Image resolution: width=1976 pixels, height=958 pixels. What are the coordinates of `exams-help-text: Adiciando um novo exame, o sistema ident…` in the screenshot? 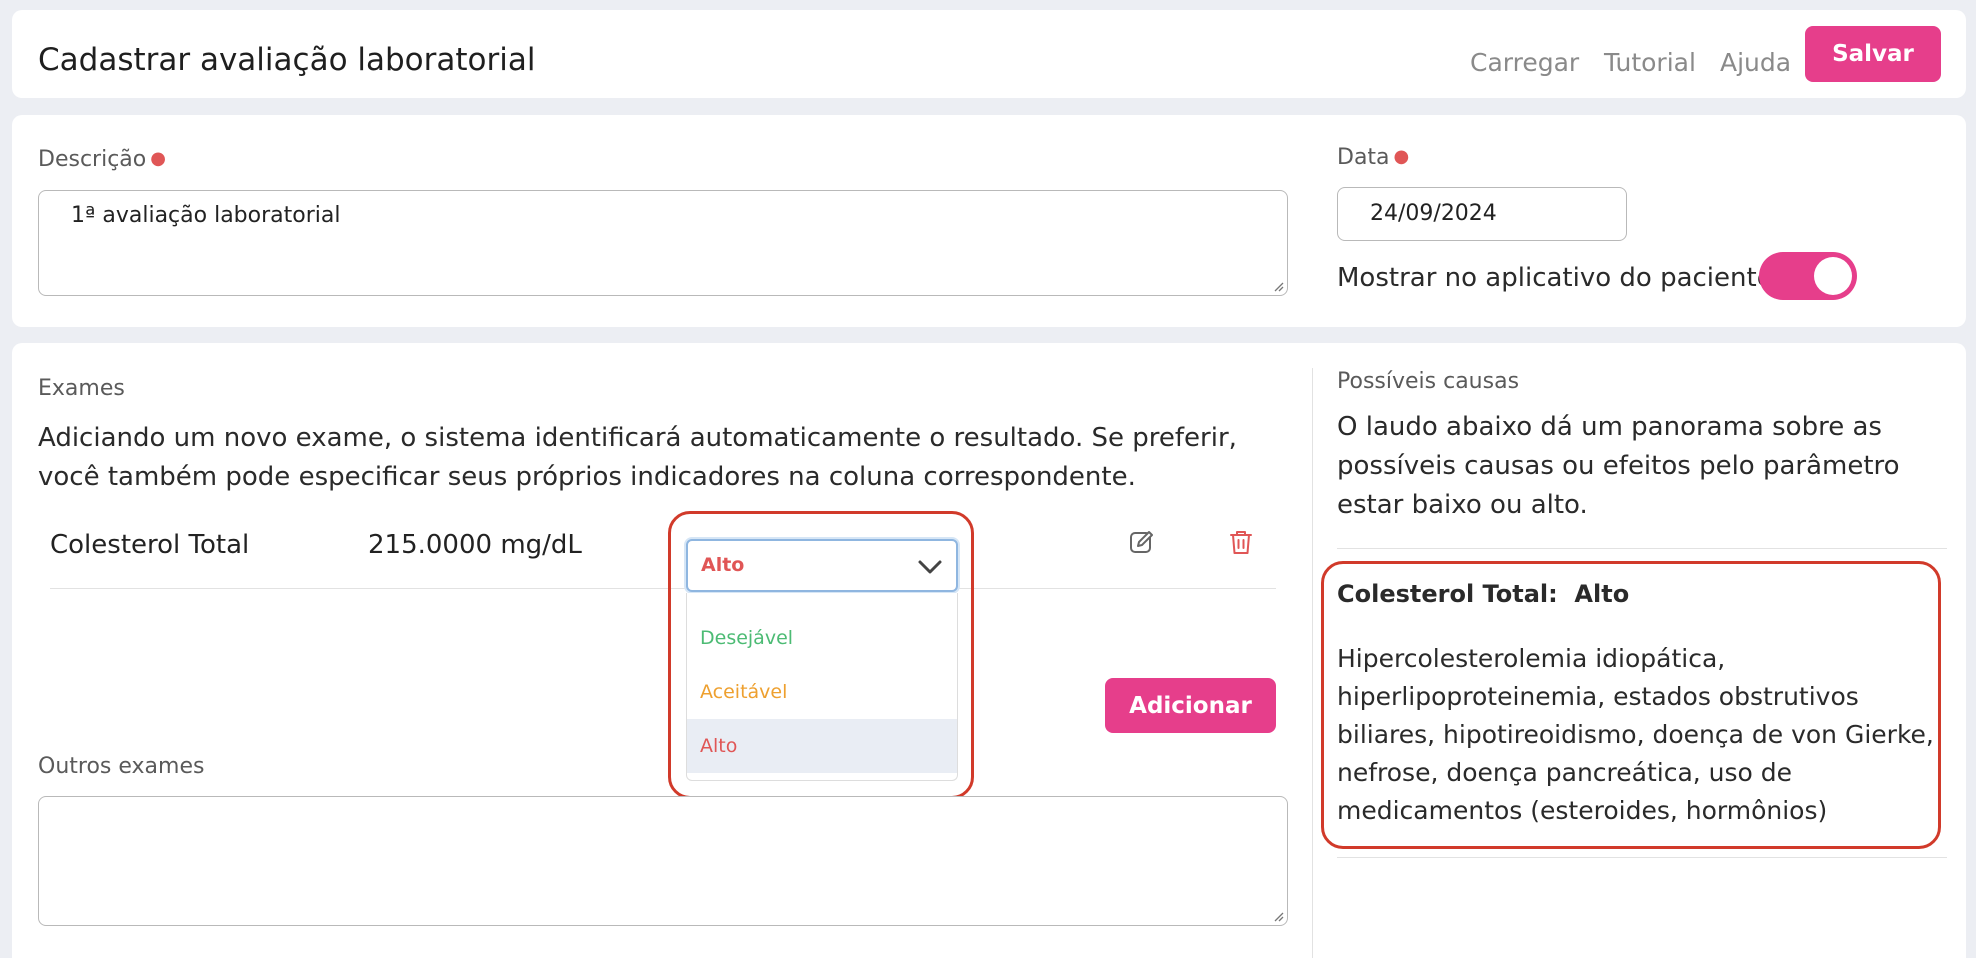 It's located at (637, 457).